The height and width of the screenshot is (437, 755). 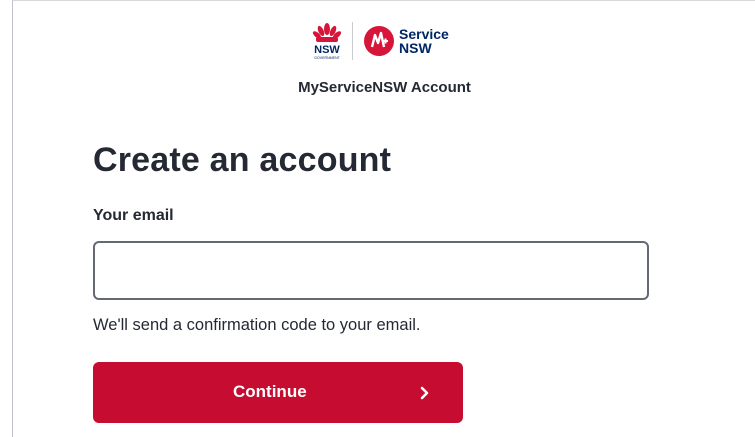 I want to click on service-logo-line2: NSW, so click(x=415, y=48).